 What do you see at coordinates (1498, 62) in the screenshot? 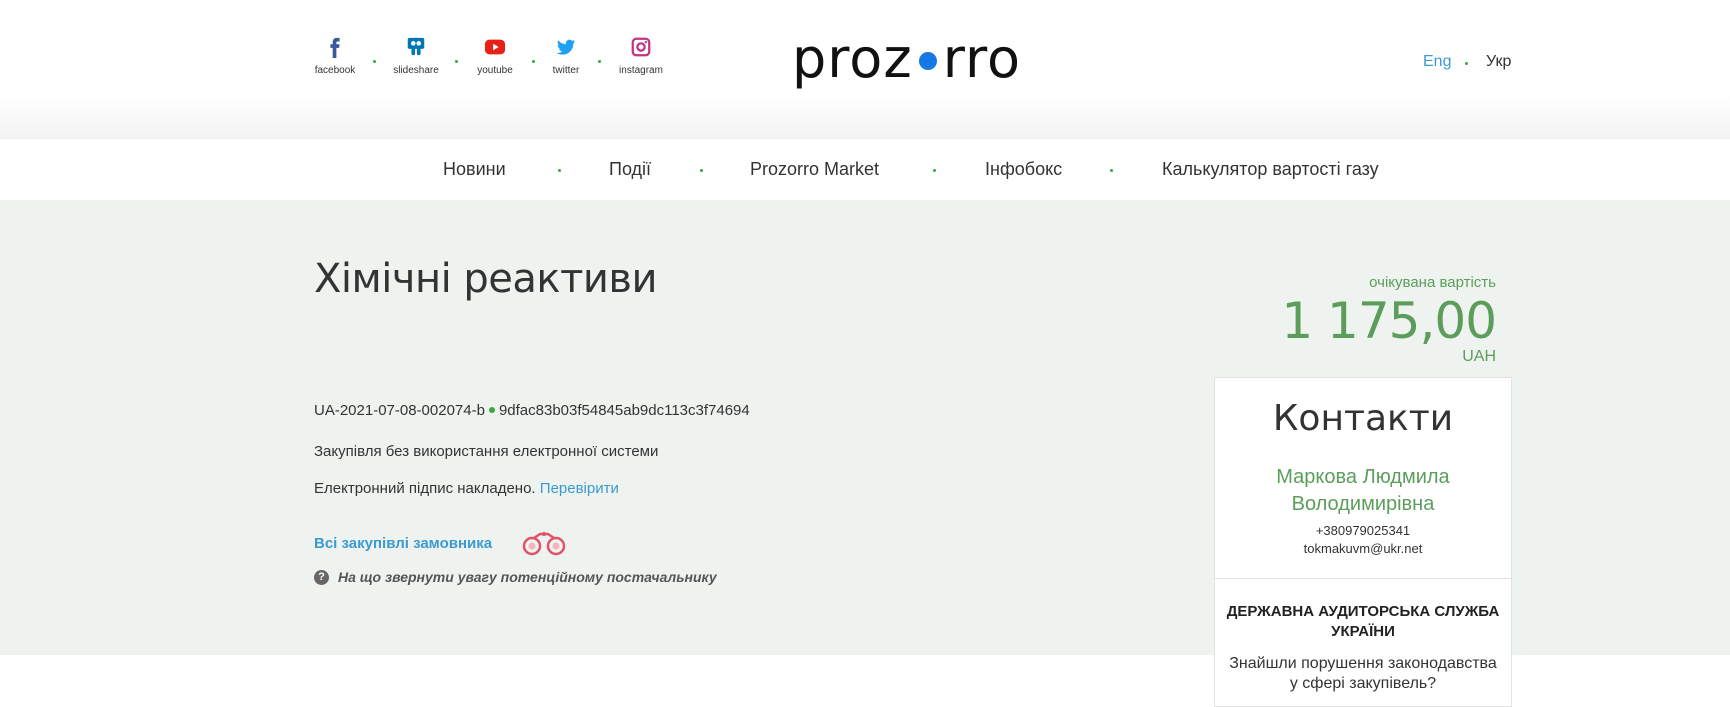
I see `lang-ukr-link: Укр` at bounding box center [1498, 62].